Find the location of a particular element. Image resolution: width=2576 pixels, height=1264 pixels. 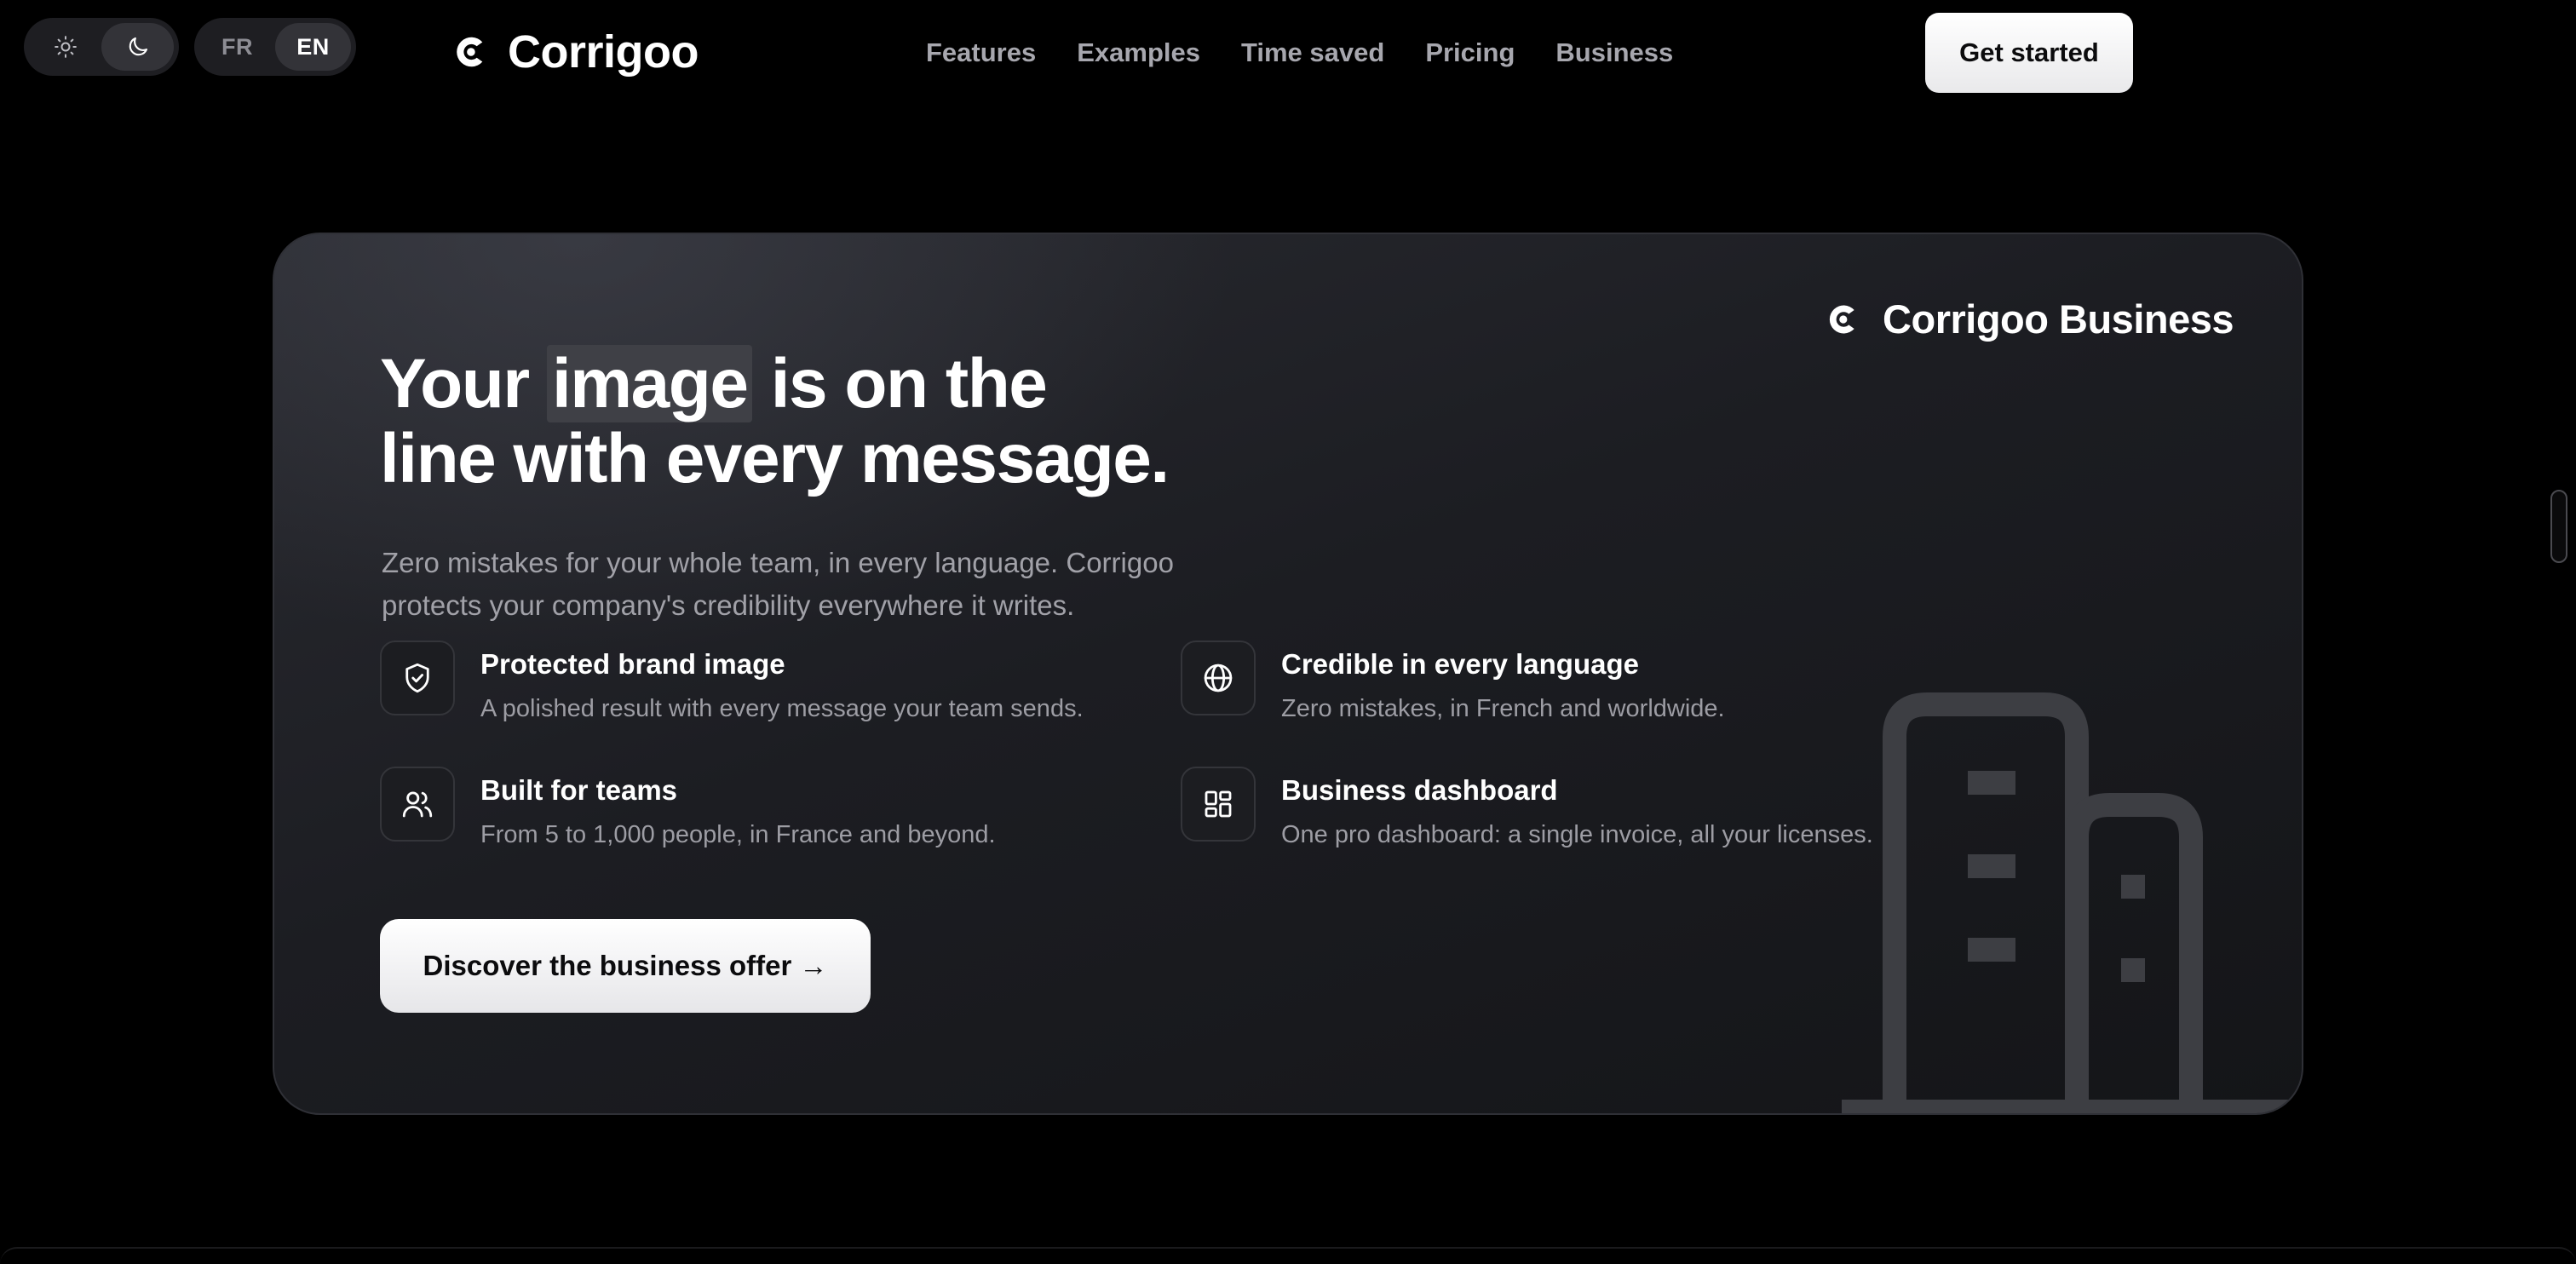

feature-title: Protected brand image is located at coordinates (633, 664).